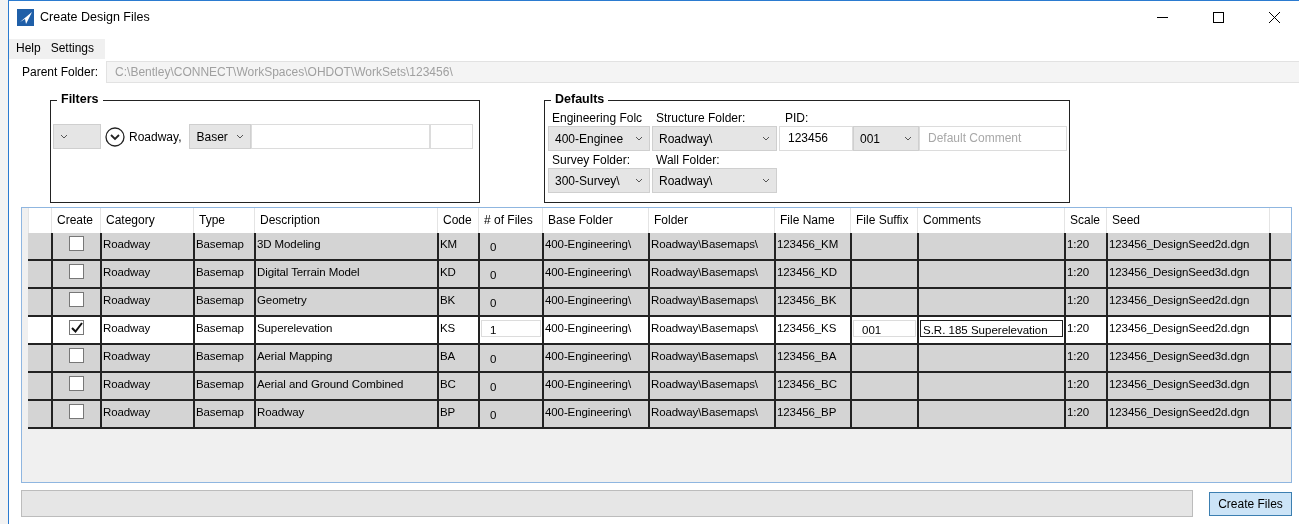 This screenshot has width=1299, height=524. What do you see at coordinates (72, 49) in the screenshot?
I see `menu-item: Settings` at bounding box center [72, 49].